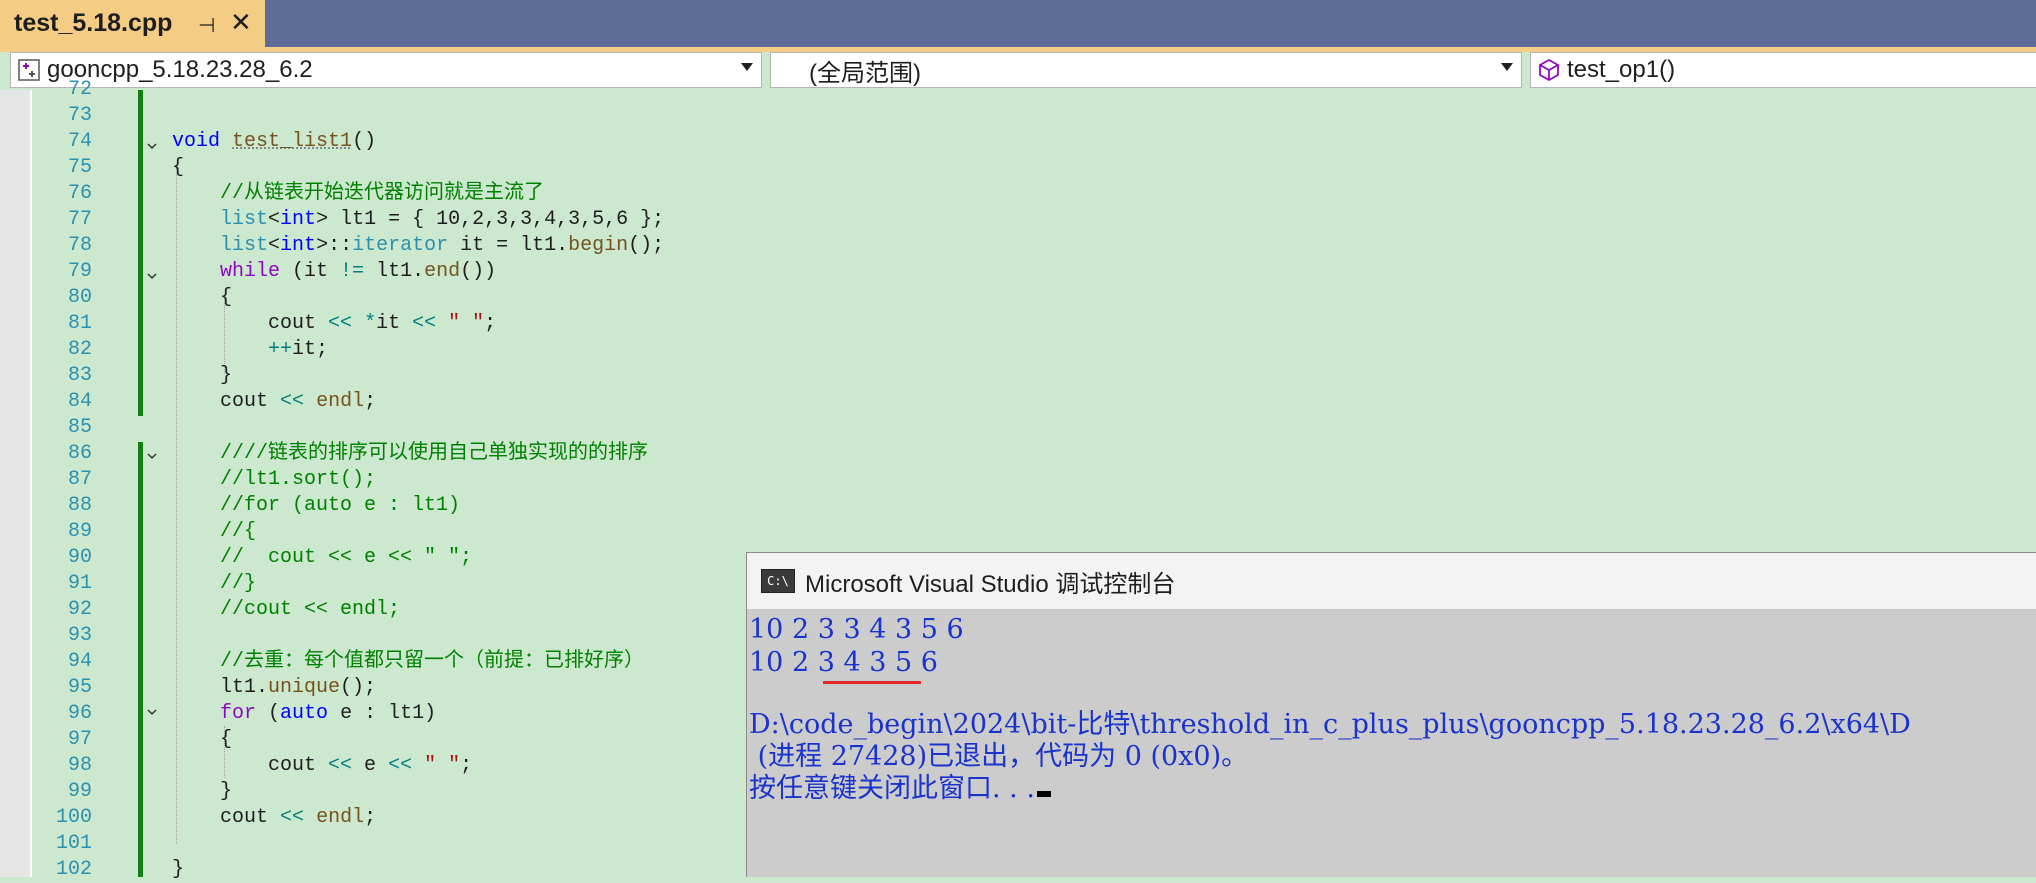 This screenshot has width=2036, height=883. Describe the element at coordinates (79, 687) in the screenshot. I see `line-number: 95` at that location.